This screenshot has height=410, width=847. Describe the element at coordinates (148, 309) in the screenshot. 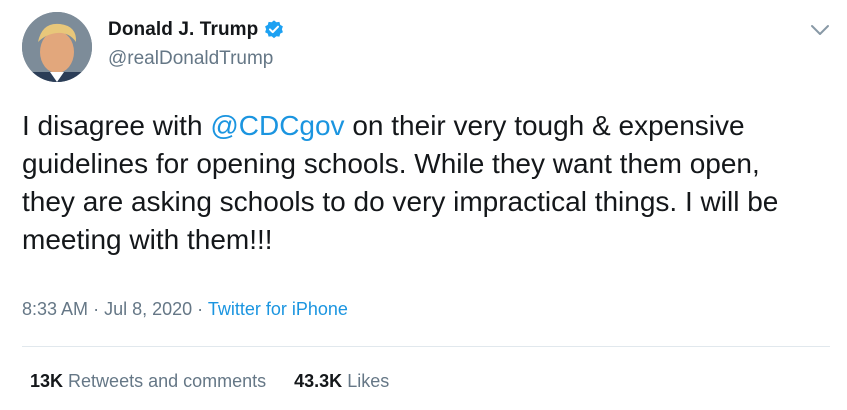

I see `tweet-date: Jul 8, 2020` at that location.